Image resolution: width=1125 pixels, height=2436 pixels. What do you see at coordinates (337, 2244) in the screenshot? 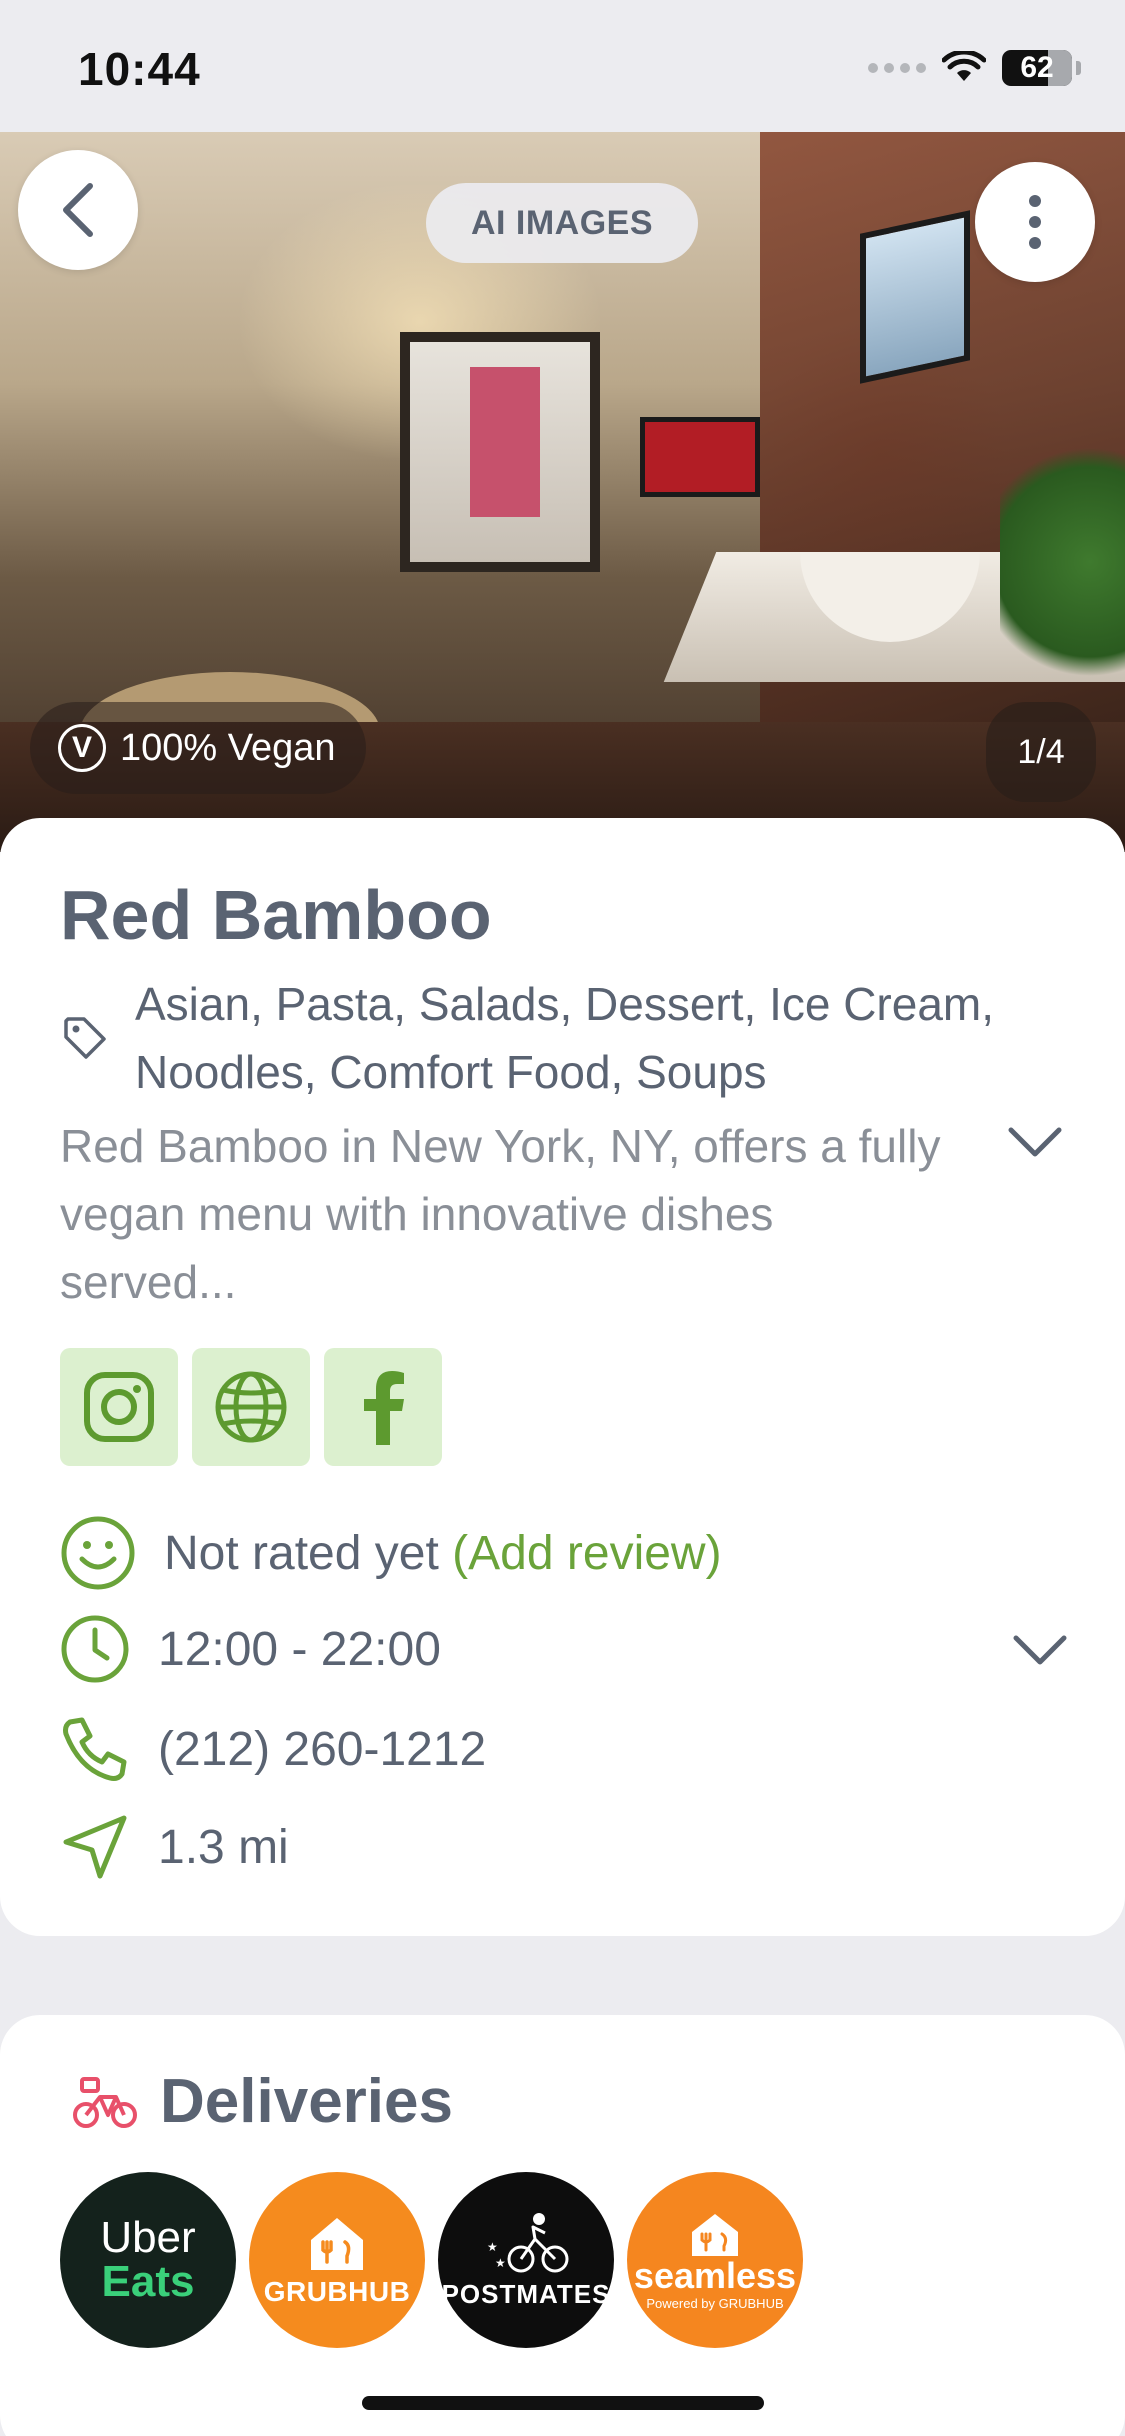
I see `grubhub-house-icon` at bounding box center [337, 2244].